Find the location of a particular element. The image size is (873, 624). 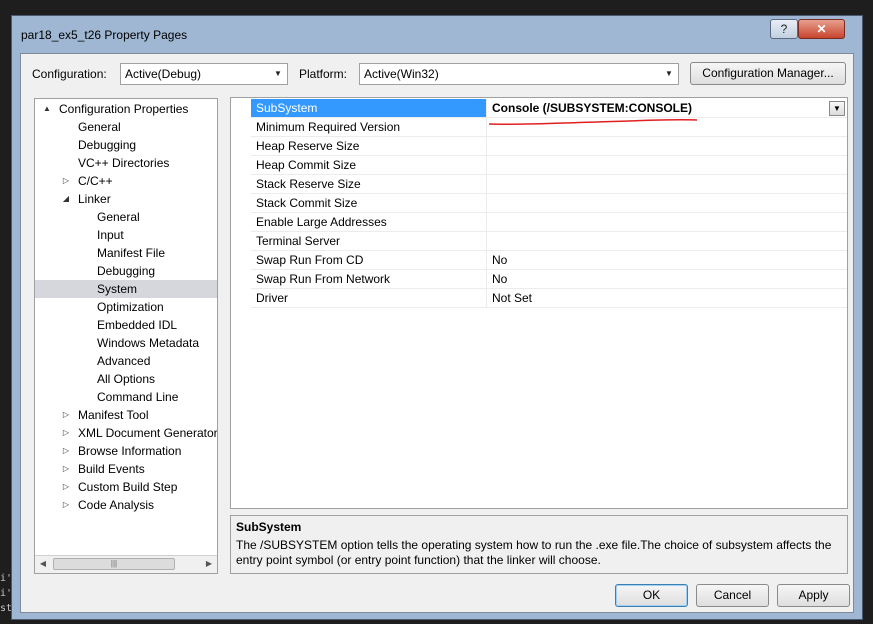

property-row: Enable Large Addresses is located at coordinates (539, 222).